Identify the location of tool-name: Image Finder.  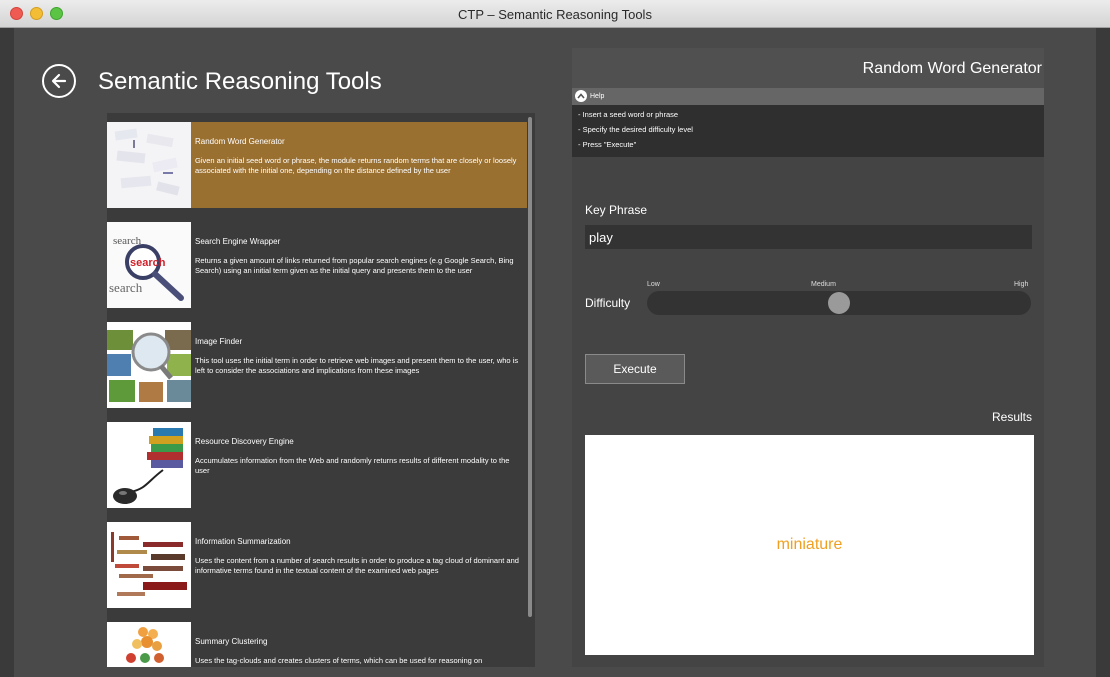
(219, 341).